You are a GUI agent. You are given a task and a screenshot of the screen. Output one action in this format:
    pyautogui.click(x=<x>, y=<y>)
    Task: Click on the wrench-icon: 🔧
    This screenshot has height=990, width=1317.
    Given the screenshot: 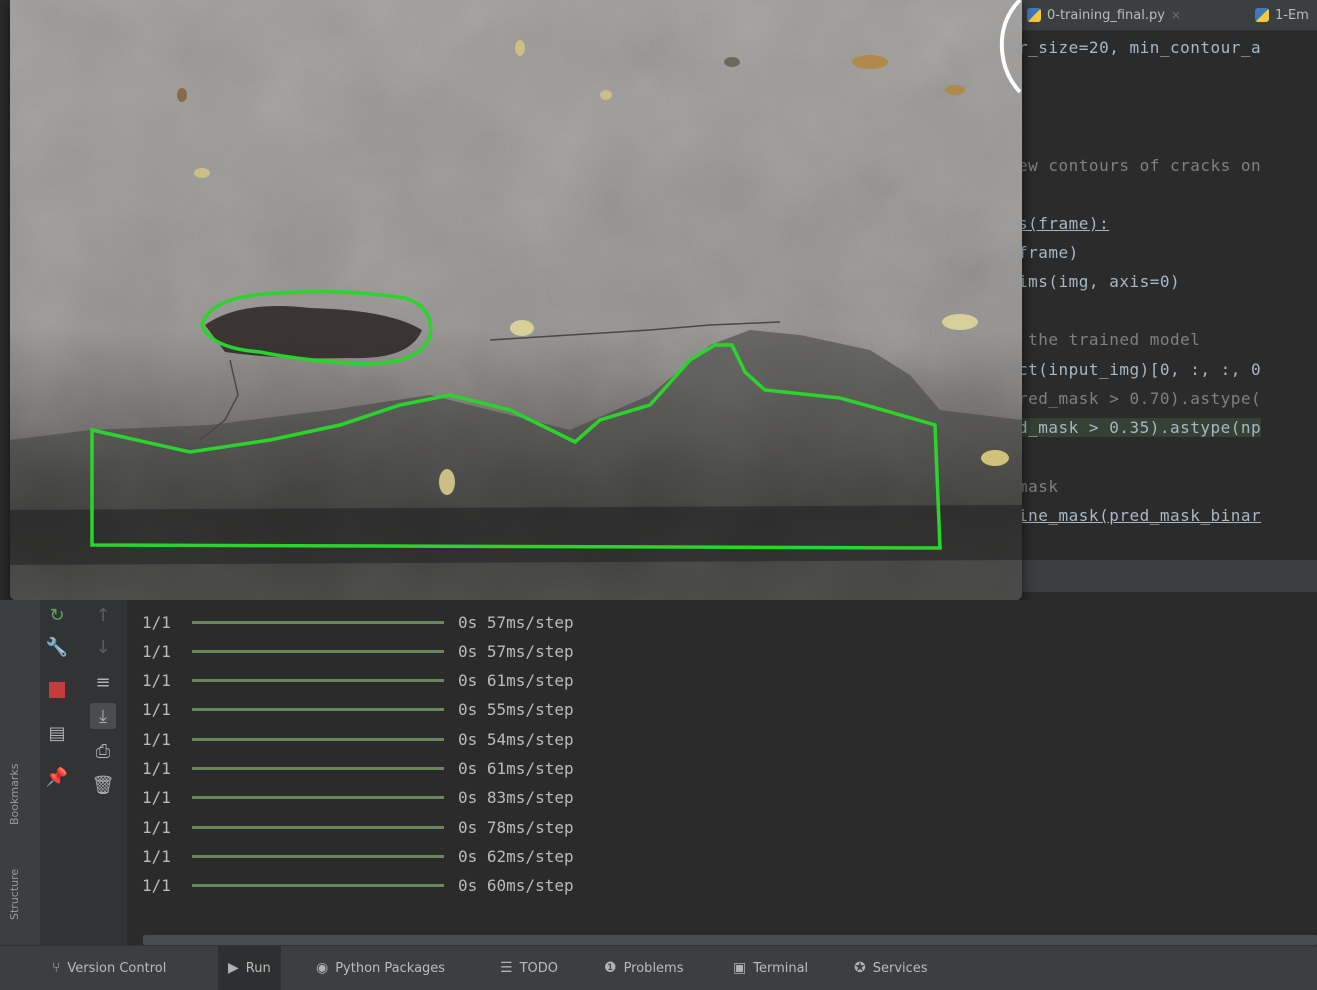 What is the action you would take?
    pyautogui.click(x=57, y=647)
    